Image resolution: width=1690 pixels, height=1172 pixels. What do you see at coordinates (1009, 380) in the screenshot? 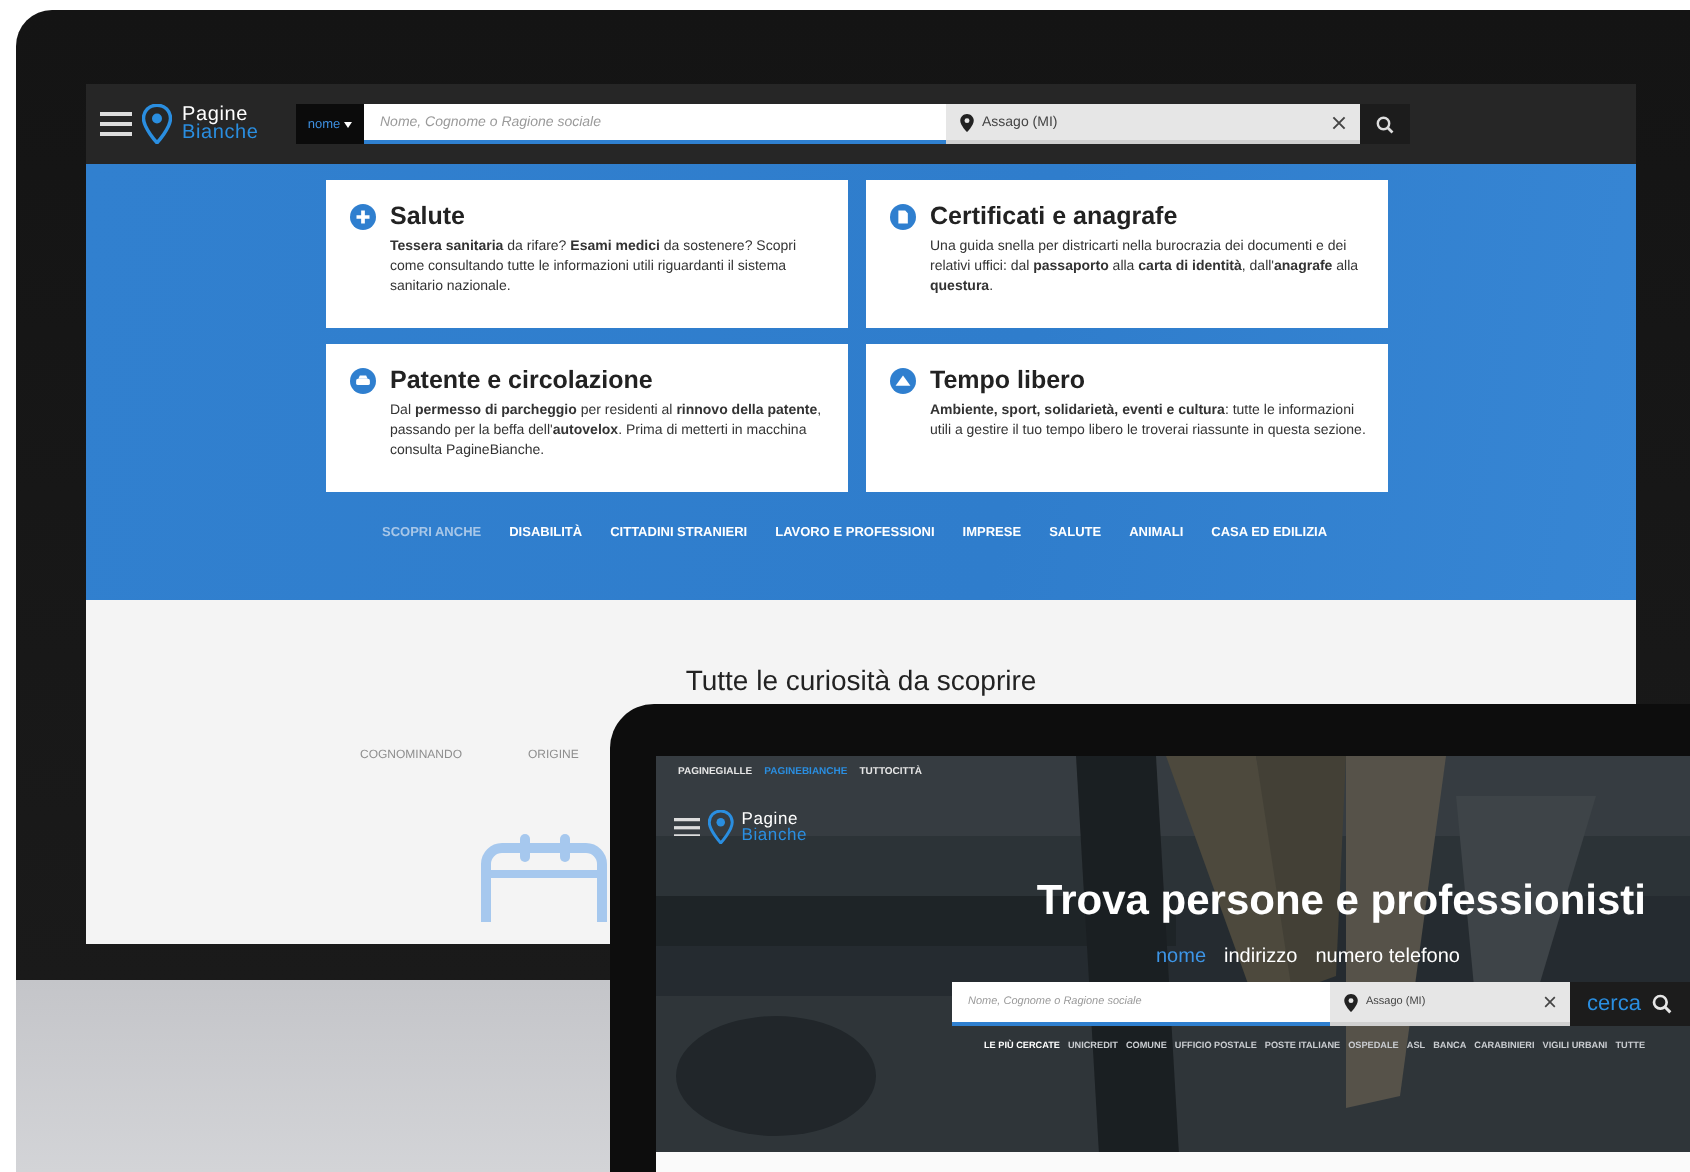
I see `card-title: Tempo libero` at bounding box center [1009, 380].